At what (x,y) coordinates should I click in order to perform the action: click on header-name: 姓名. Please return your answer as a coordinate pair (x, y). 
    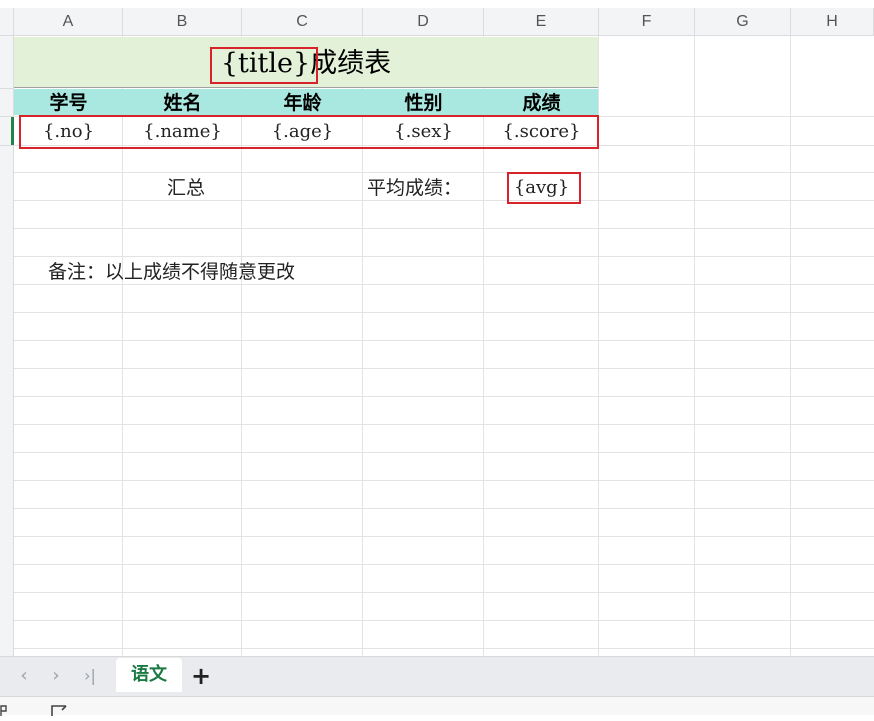
    Looking at the image, I should click on (182, 102).